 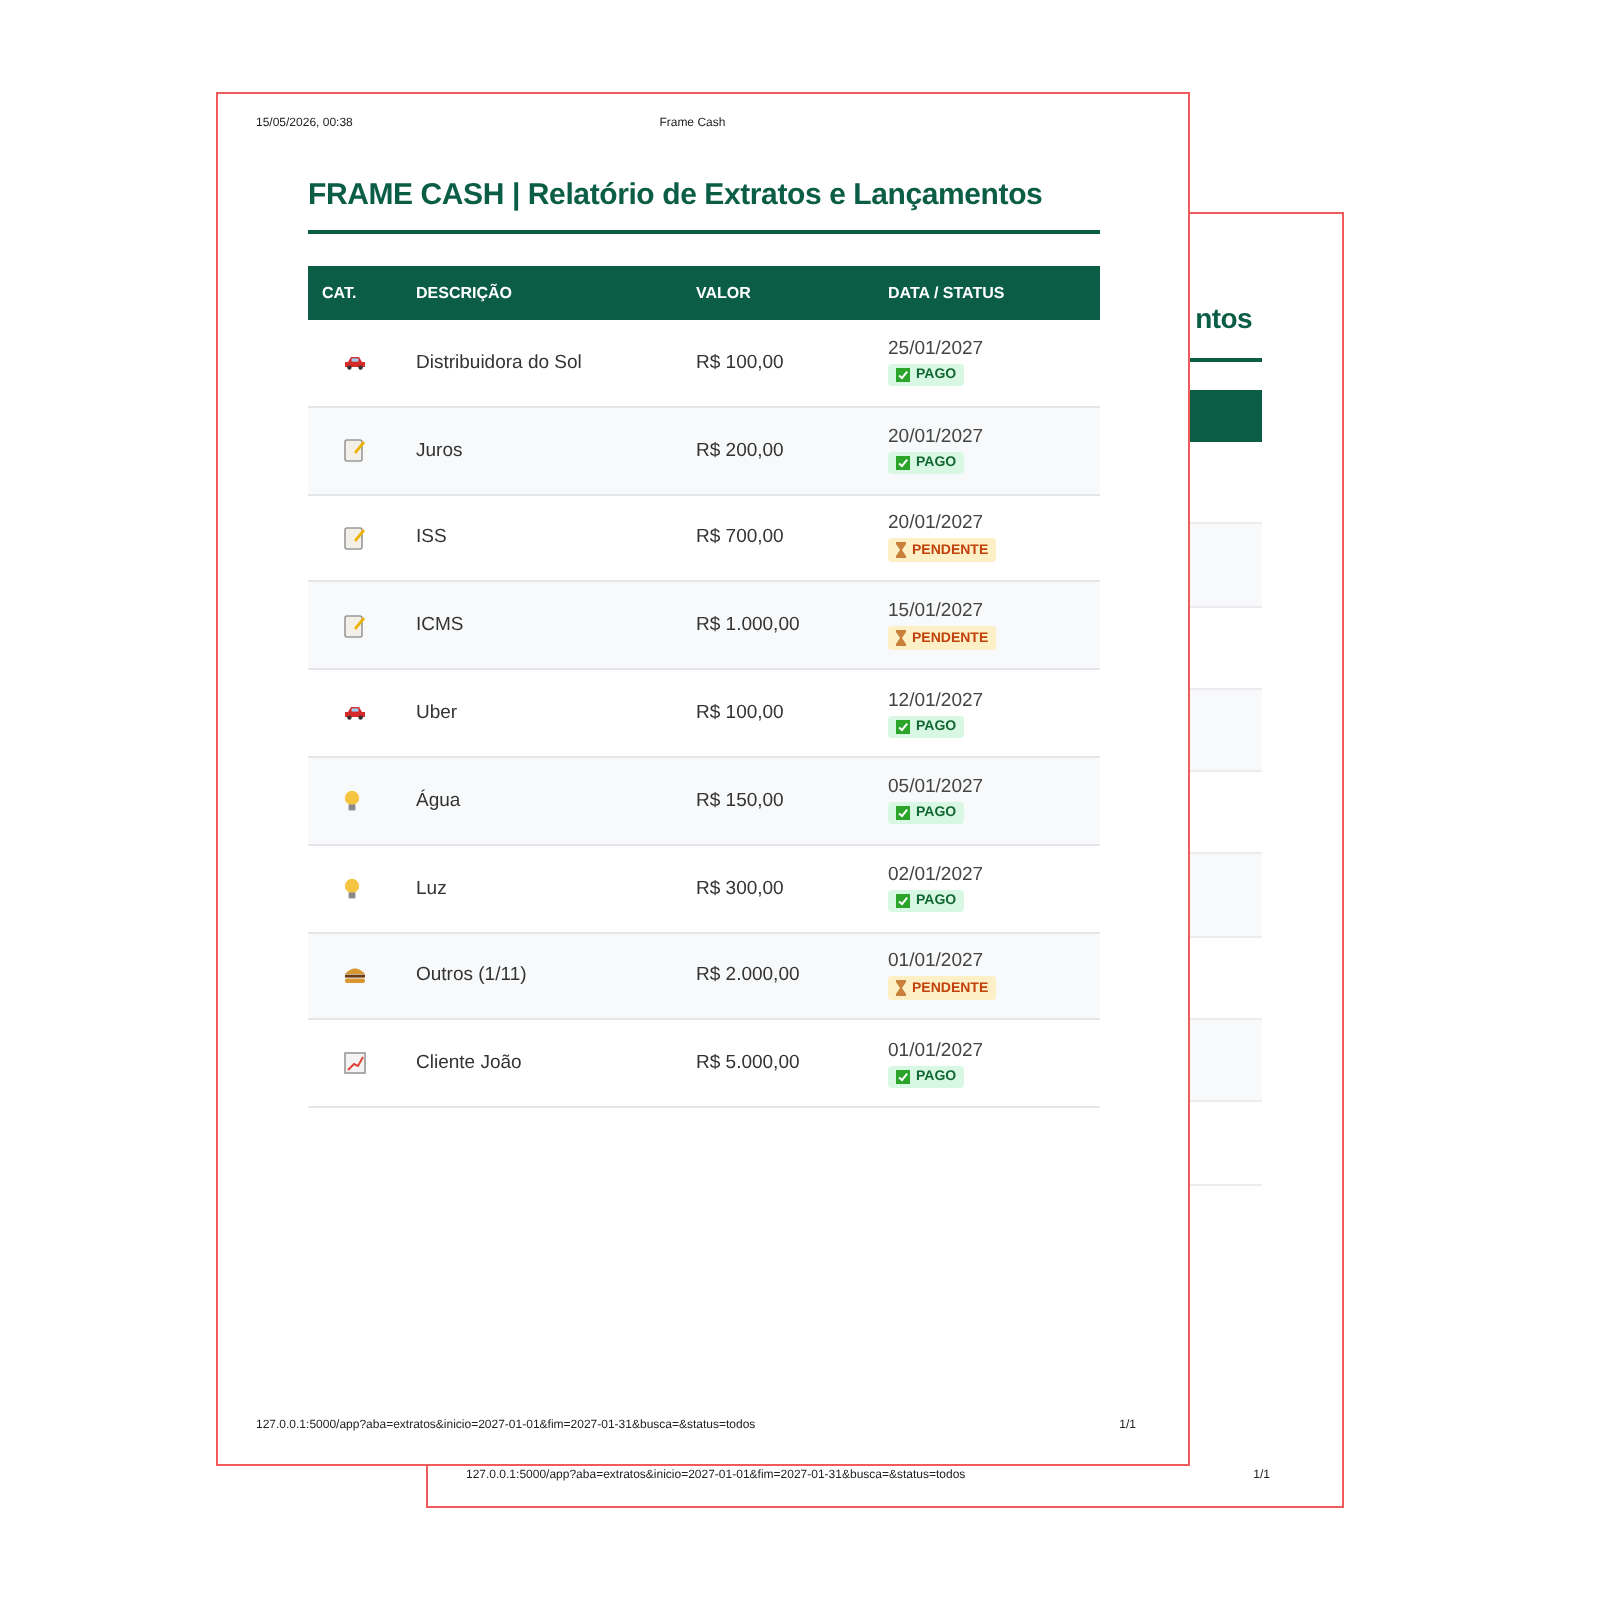 I want to click on table-cell: 25/01/2027, so click(x=936, y=349).